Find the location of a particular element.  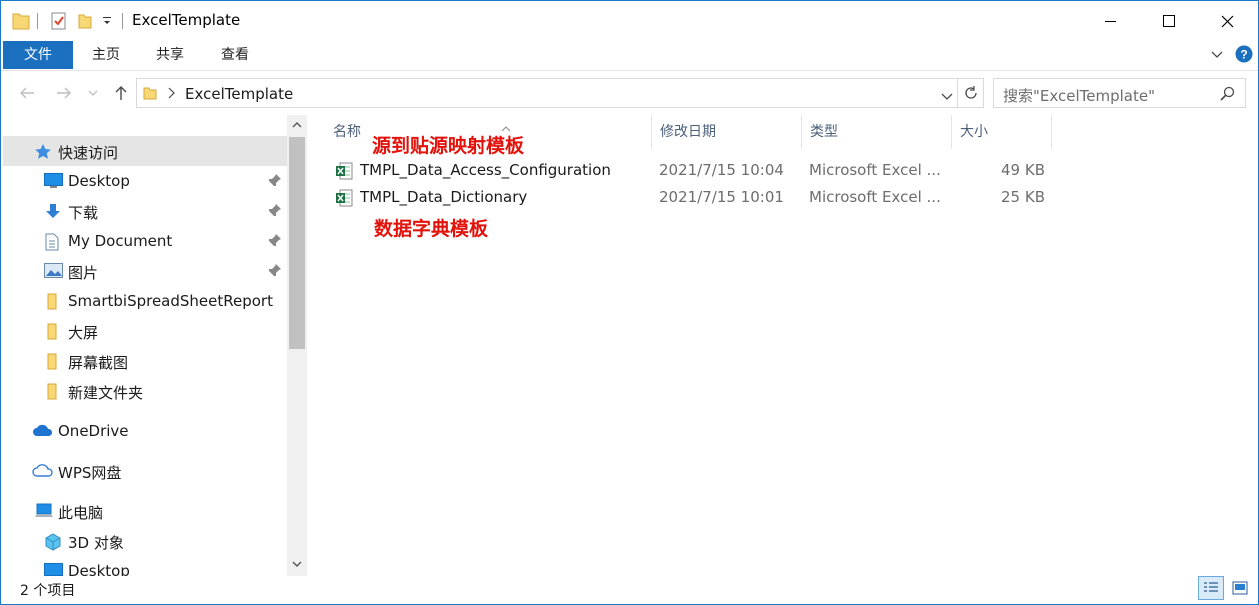

sidebar-item-this-pc: 此电脑 is located at coordinates (145, 511).